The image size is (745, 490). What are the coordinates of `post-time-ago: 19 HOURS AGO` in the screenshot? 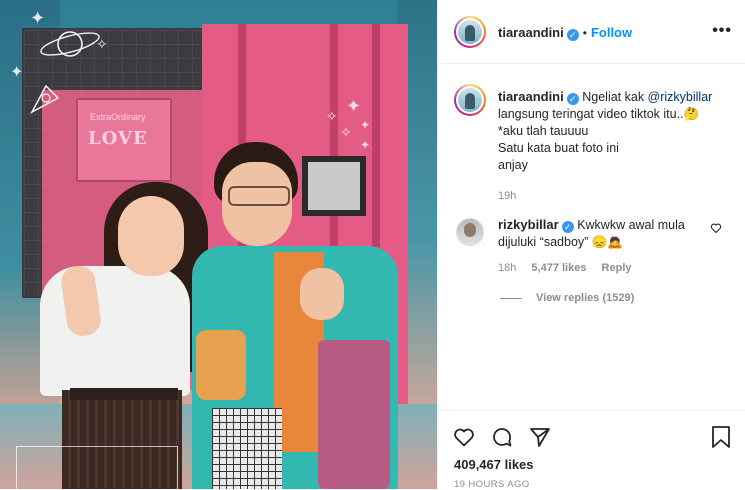 It's located at (492, 484).